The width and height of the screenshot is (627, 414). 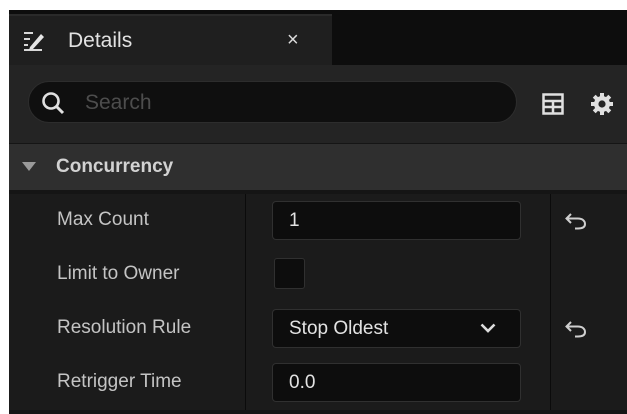 What do you see at coordinates (318, 275) in the screenshot?
I see `property-row-limit-to-owner: Limit to Owner` at bounding box center [318, 275].